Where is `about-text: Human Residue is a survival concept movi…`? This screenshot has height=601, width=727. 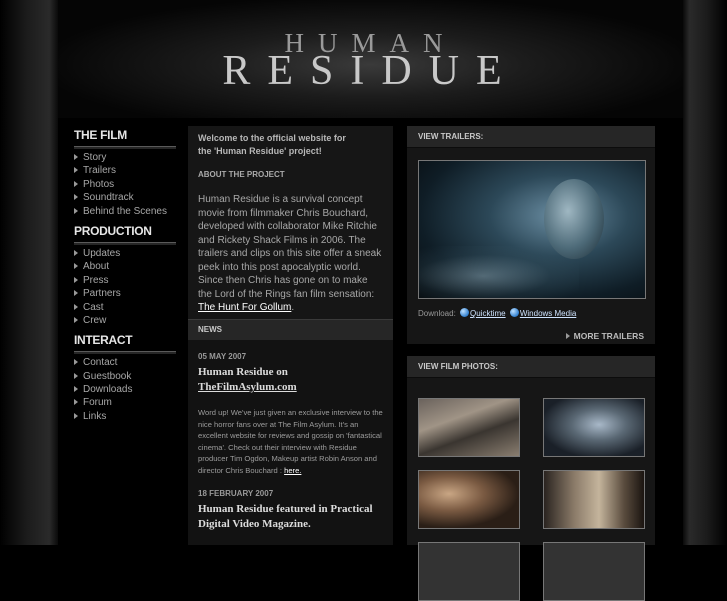 about-text: Human Residue is a survival concept movi… is located at coordinates (290, 247).